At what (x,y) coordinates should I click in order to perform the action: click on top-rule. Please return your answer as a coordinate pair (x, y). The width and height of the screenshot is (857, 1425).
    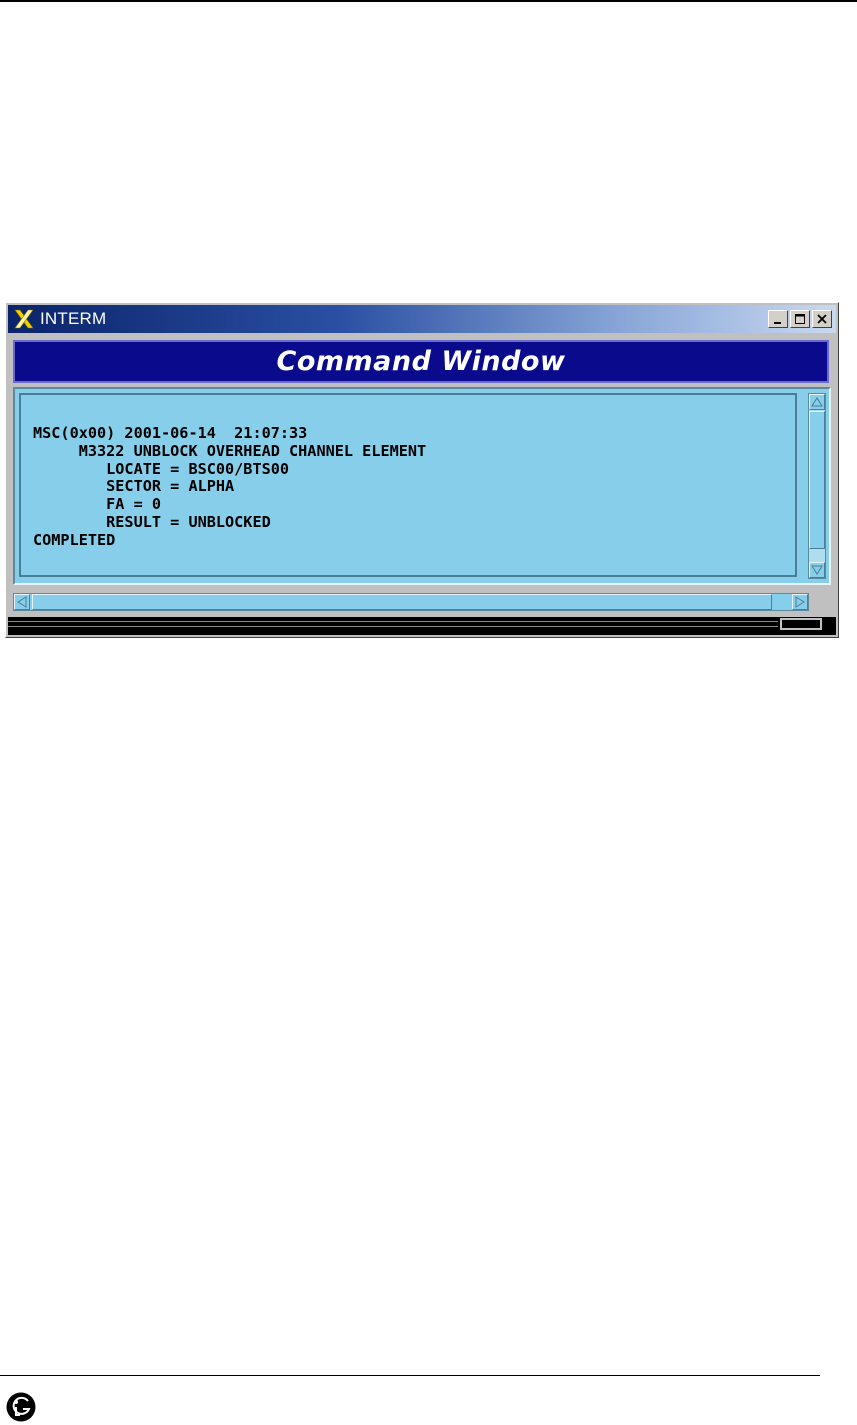
    Looking at the image, I should click on (428, 1).